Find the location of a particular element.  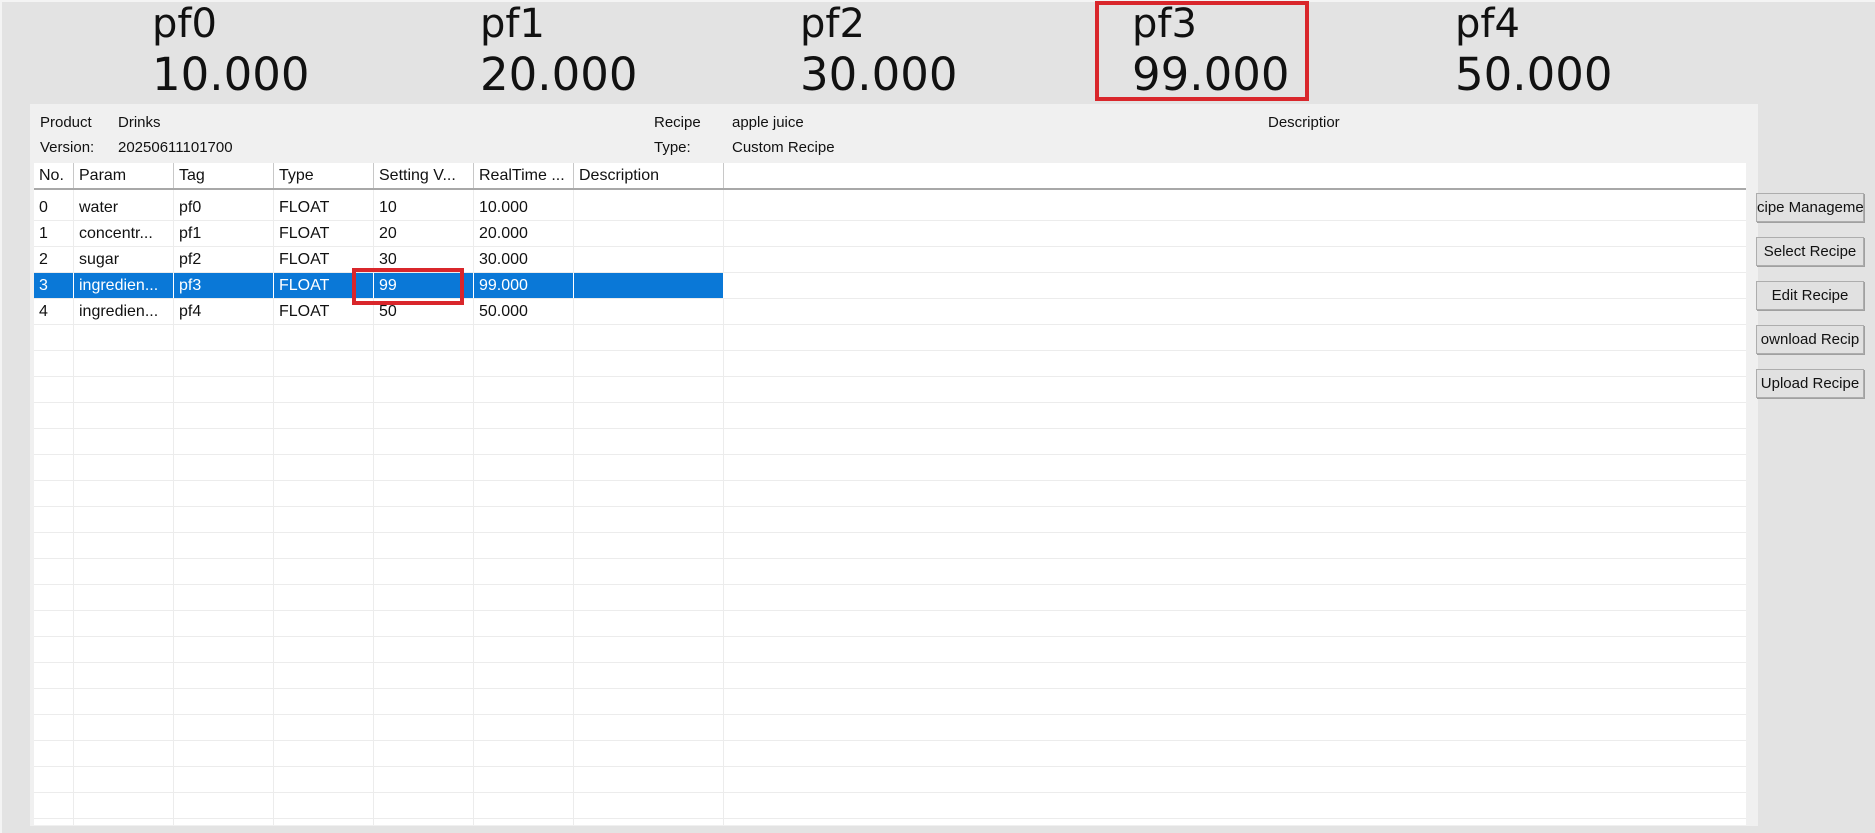

cell-tag: pf0 is located at coordinates (224, 207).